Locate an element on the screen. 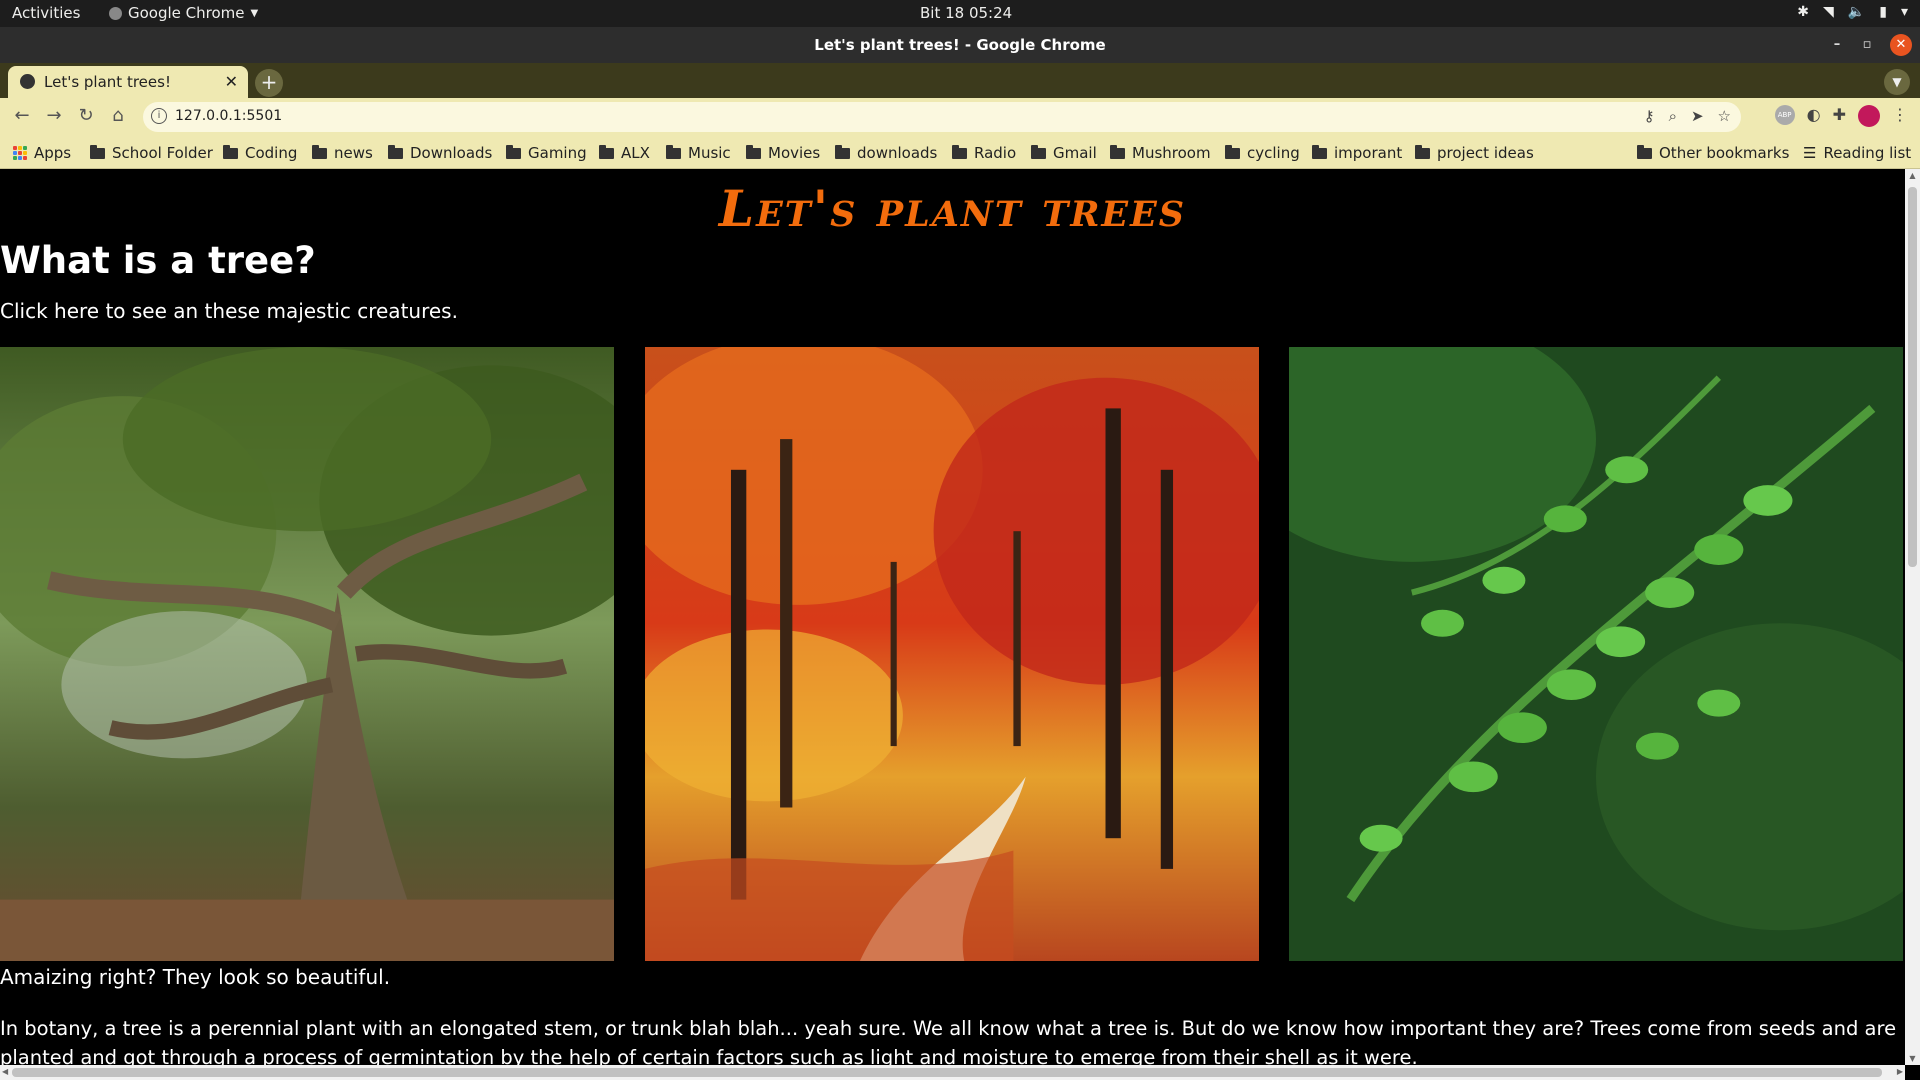  bookmark-folder: downloads is located at coordinates (886, 153).